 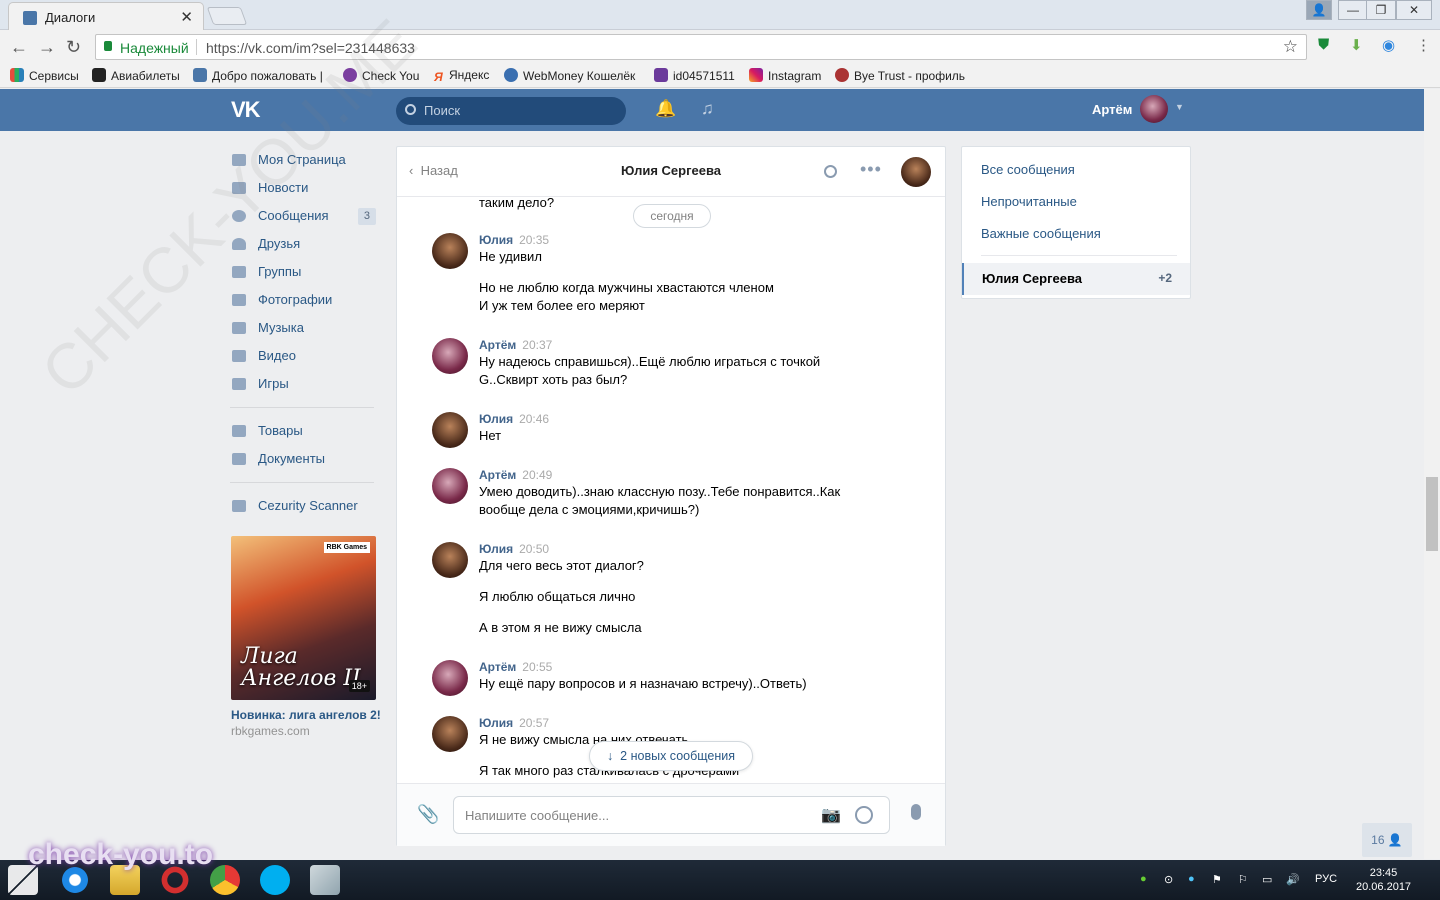 I want to click on bookmark-id: id04571511, so click(x=694, y=75).